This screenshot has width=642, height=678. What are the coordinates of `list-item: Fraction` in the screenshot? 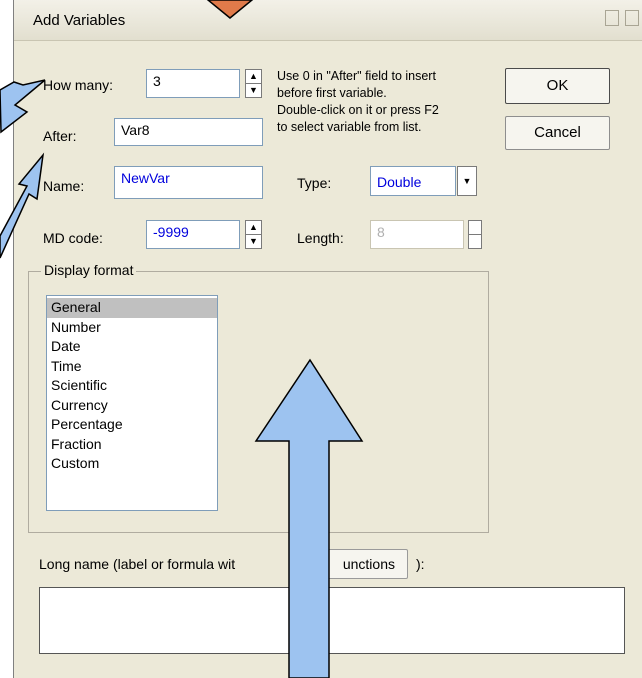 It's located at (132, 445).